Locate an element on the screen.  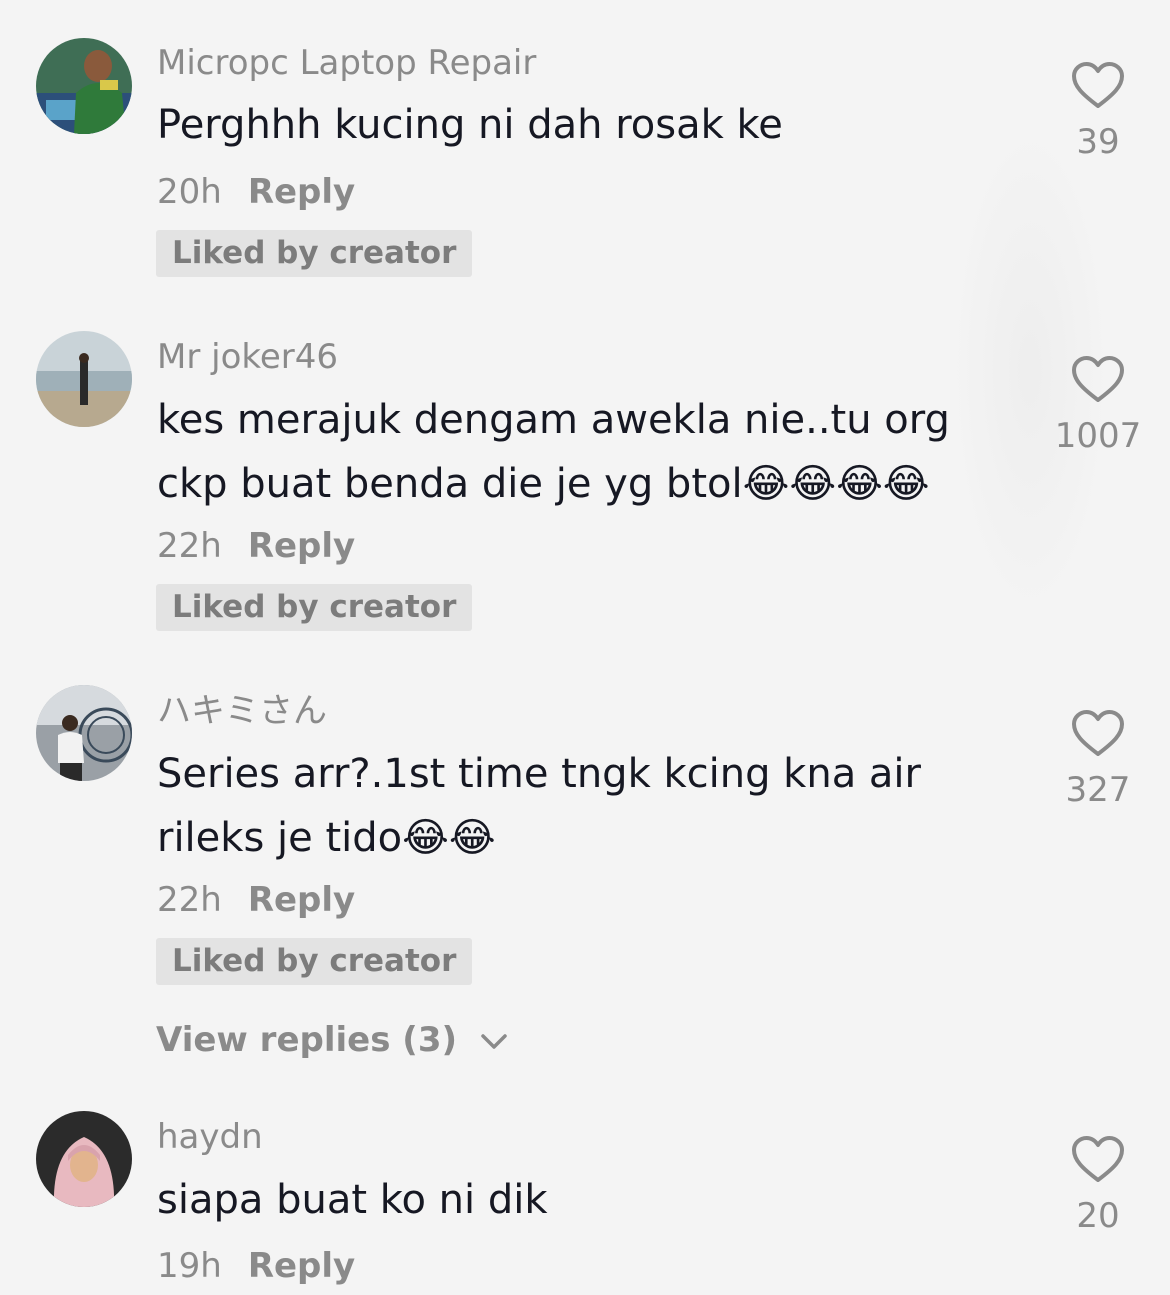
like-button: 1007 is located at coordinates (1098, 405).